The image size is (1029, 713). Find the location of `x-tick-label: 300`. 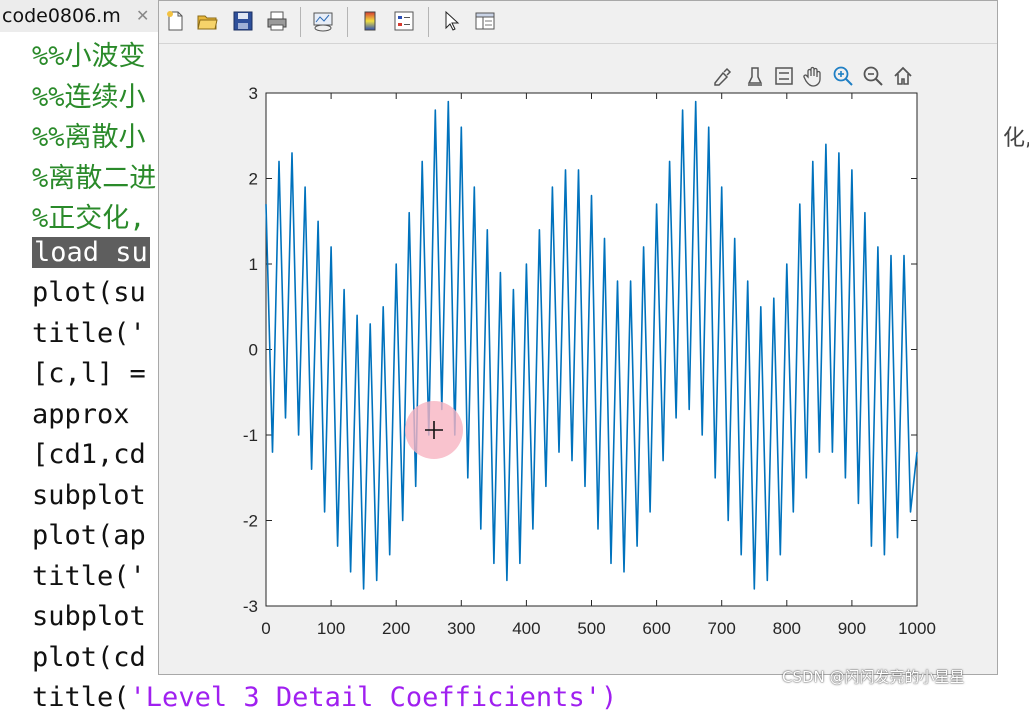

x-tick-label: 300 is located at coordinates (461, 628).